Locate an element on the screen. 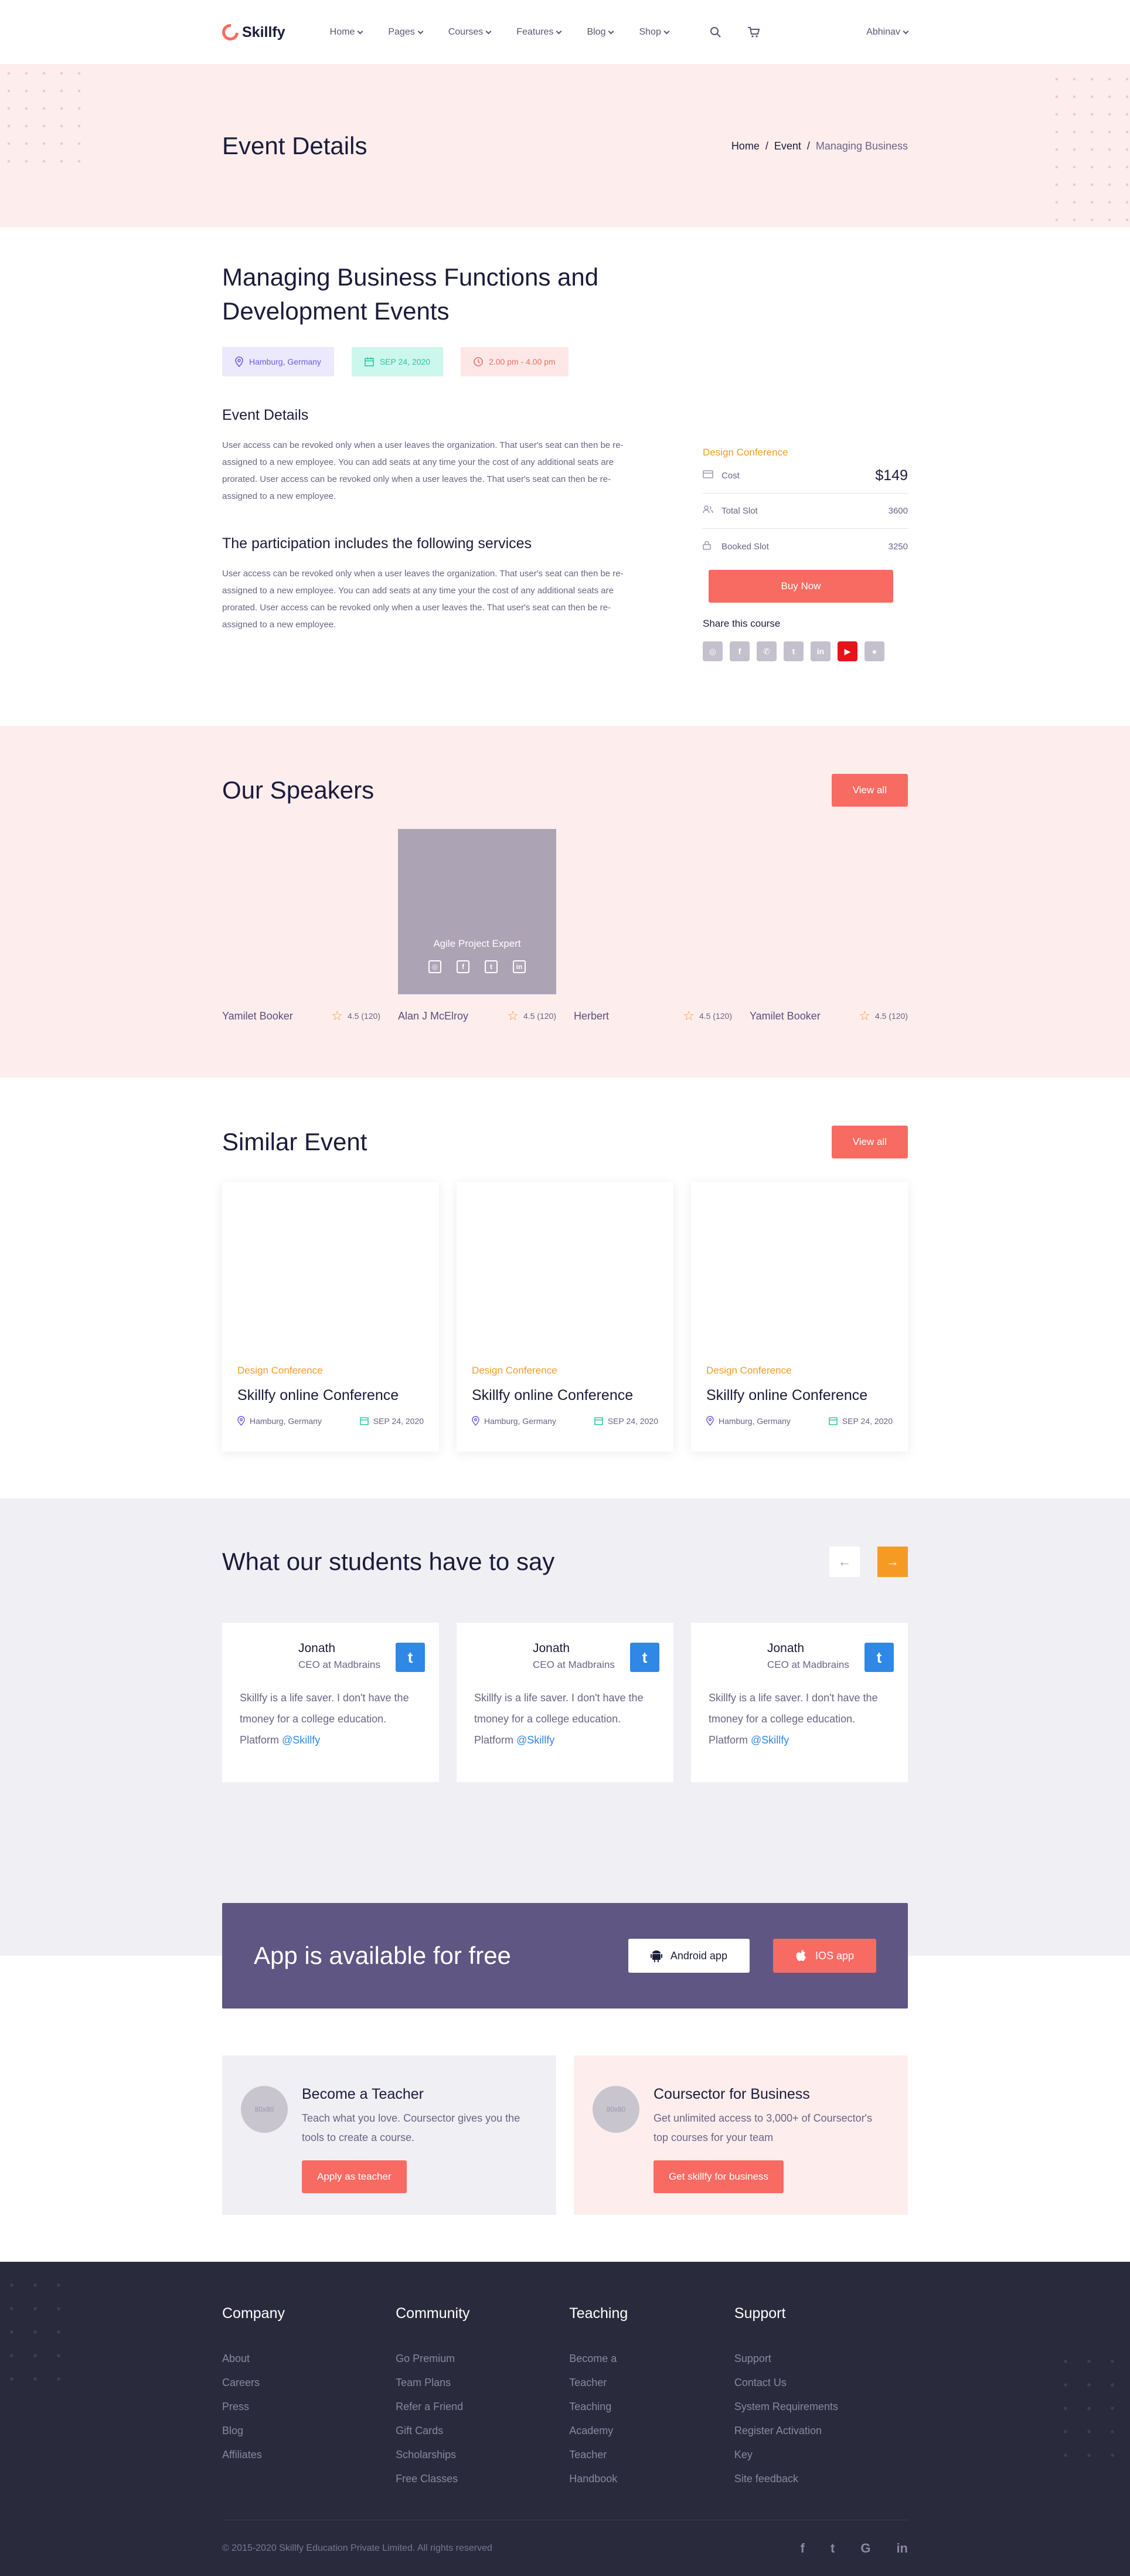  android-app-button: Android app is located at coordinates (689, 1956).